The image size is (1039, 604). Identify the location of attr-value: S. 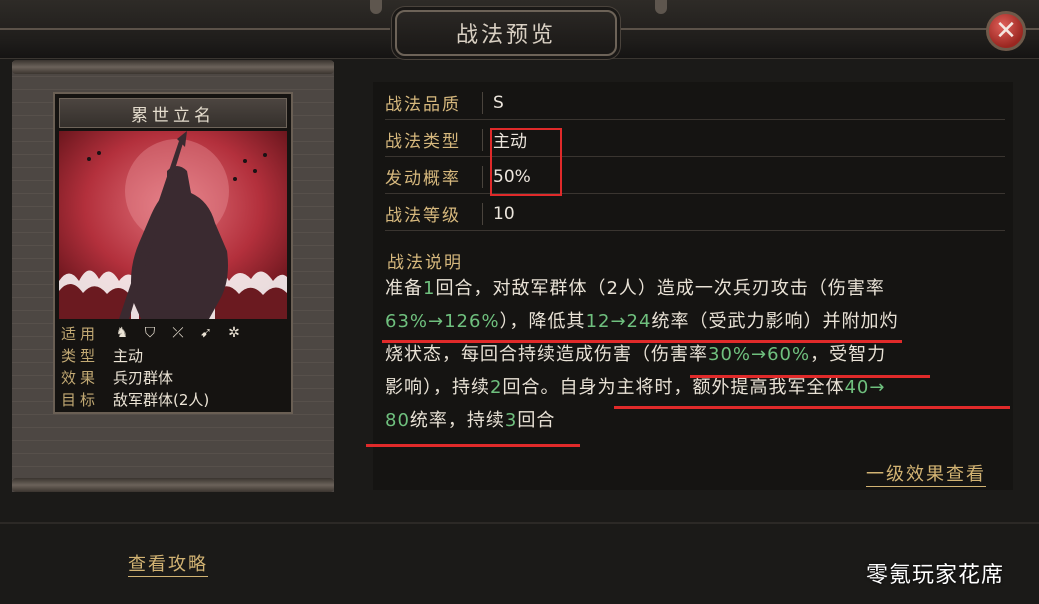
(498, 102).